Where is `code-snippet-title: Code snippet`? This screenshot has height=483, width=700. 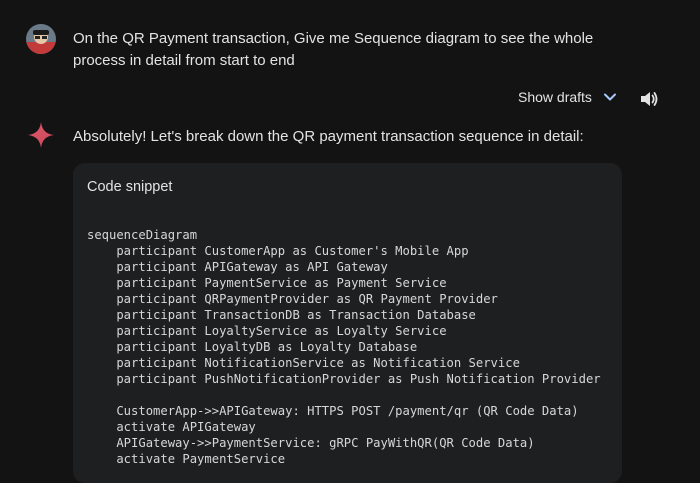 code-snippet-title: Code snippet is located at coordinates (130, 187).